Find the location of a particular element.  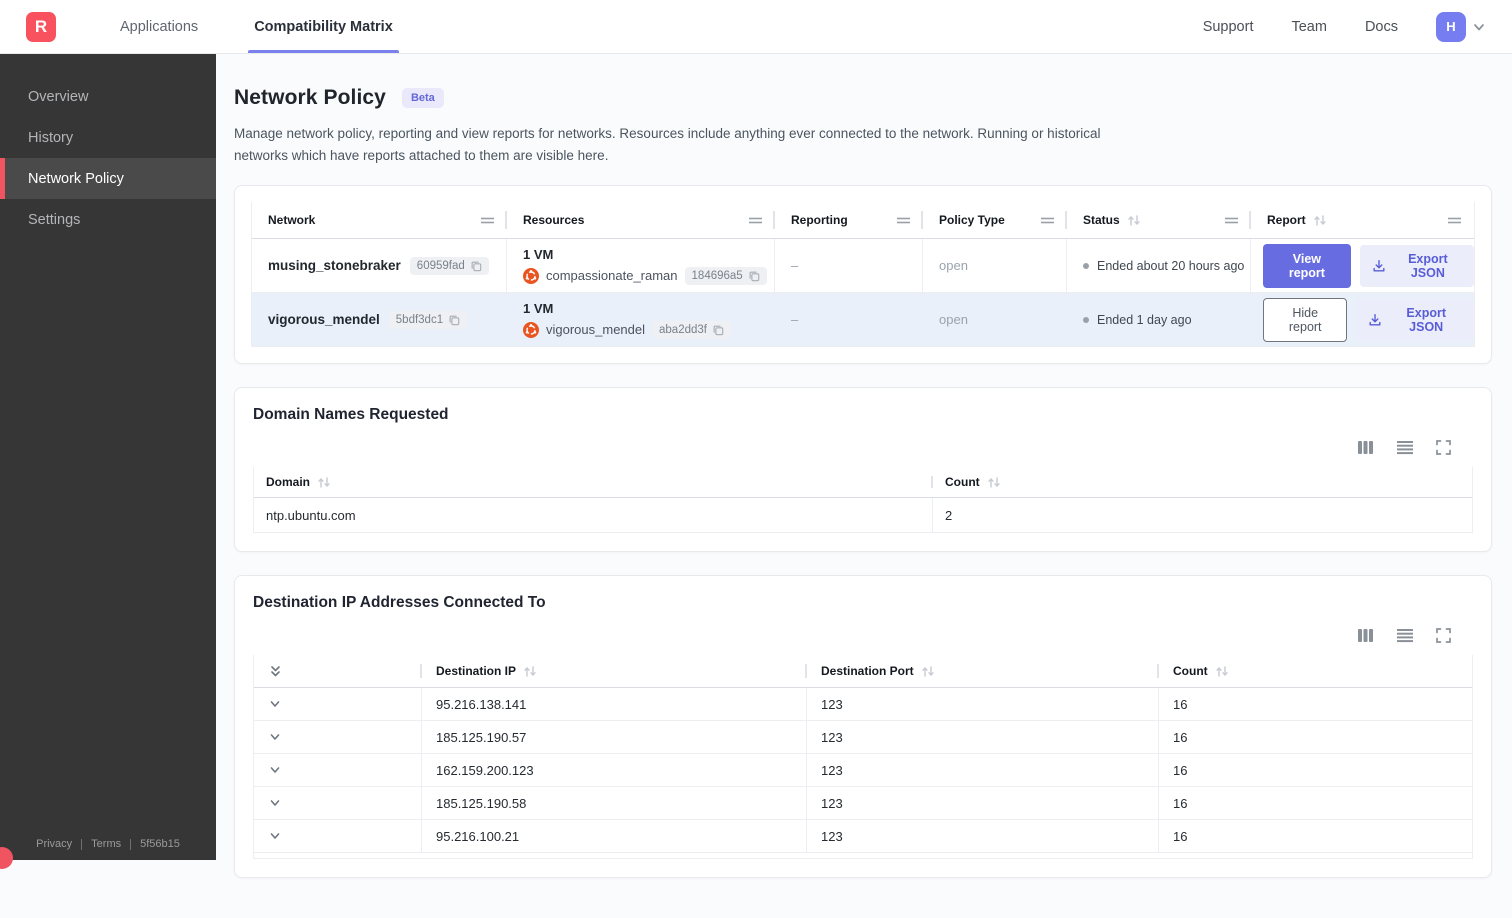

resource-id-badge: 184696a5 is located at coordinates (726, 276).